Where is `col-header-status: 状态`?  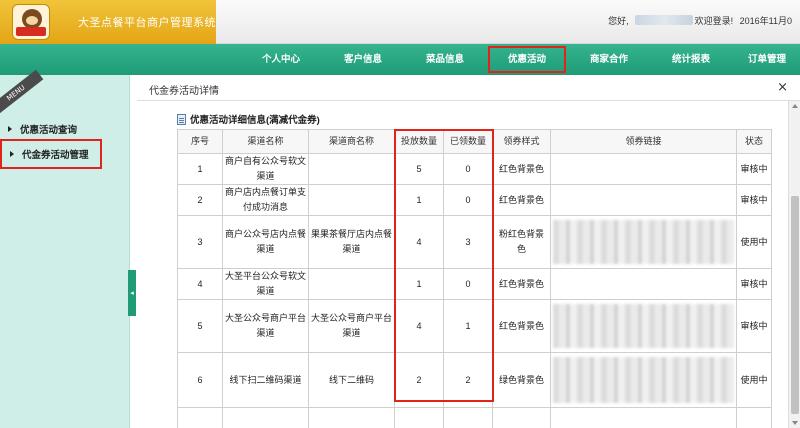 col-header-status: 状态 is located at coordinates (754, 141).